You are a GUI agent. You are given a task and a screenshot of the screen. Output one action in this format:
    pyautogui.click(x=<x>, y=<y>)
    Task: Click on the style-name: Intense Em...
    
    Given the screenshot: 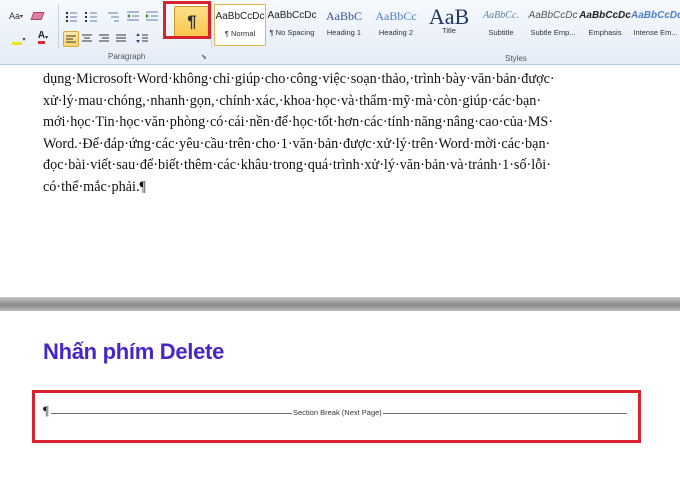 What is the action you would take?
    pyautogui.click(x=655, y=32)
    